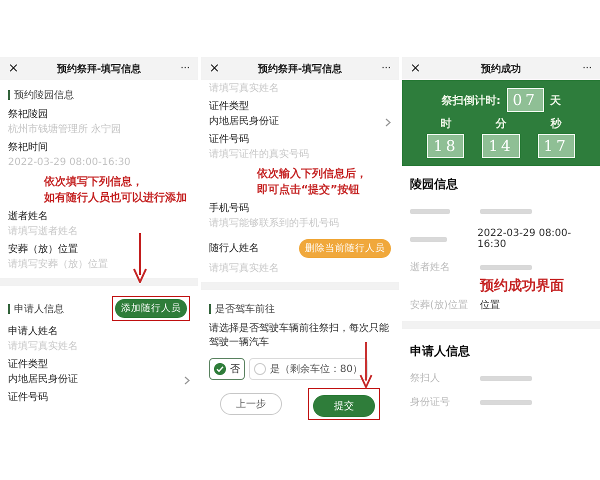 The image size is (600, 480). I want to click on annotation-text: 预约成功界面, so click(522, 286).